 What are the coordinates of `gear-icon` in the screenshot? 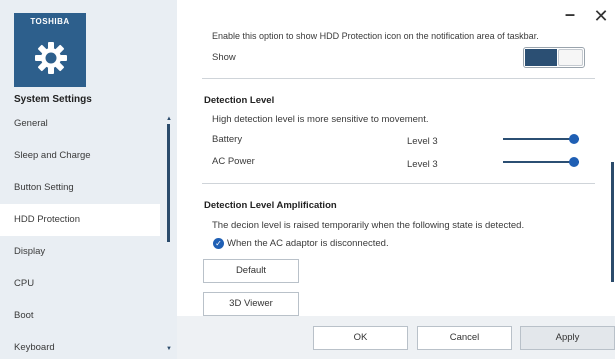 It's located at (51, 58).